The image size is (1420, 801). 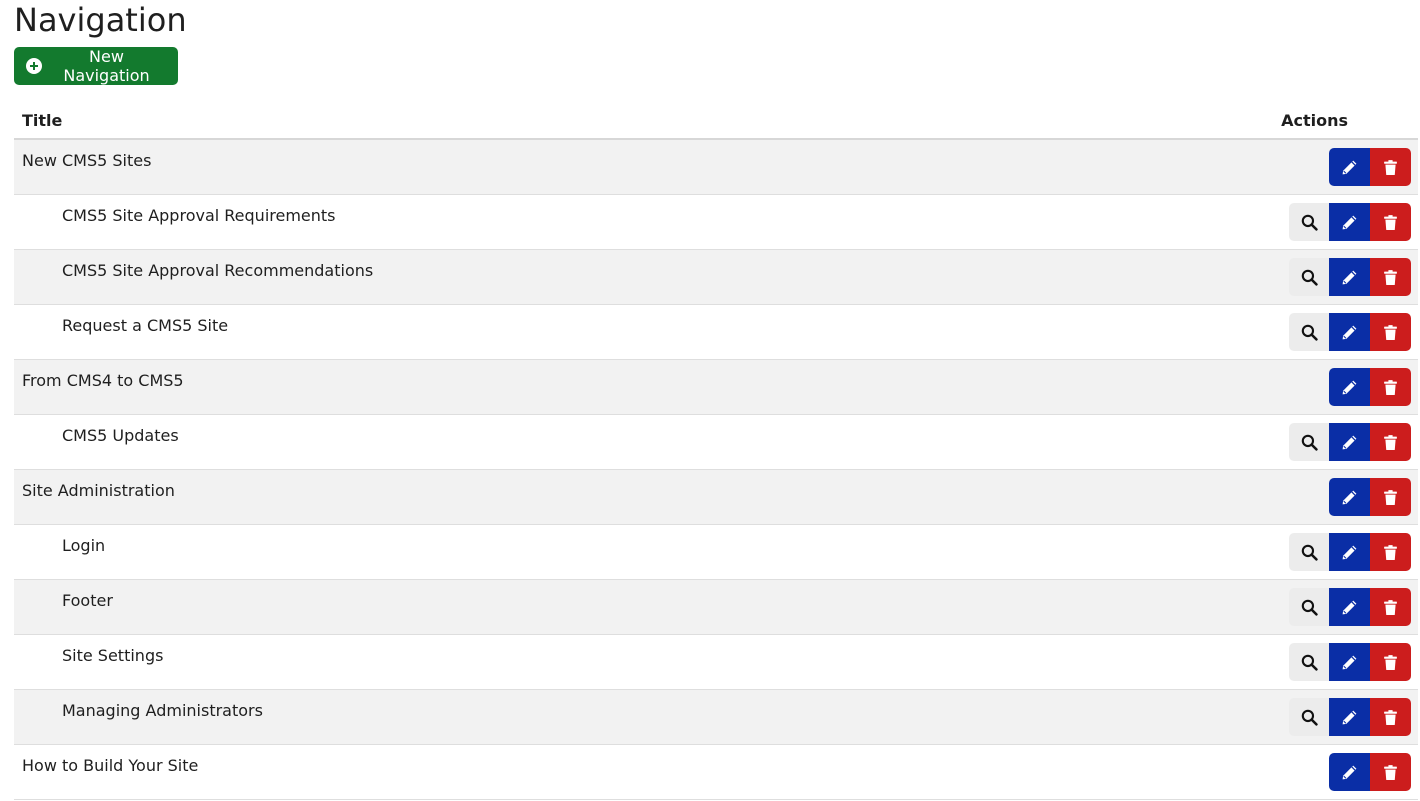 What do you see at coordinates (162, 710) in the screenshot?
I see `row-title: Managing Administrators` at bounding box center [162, 710].